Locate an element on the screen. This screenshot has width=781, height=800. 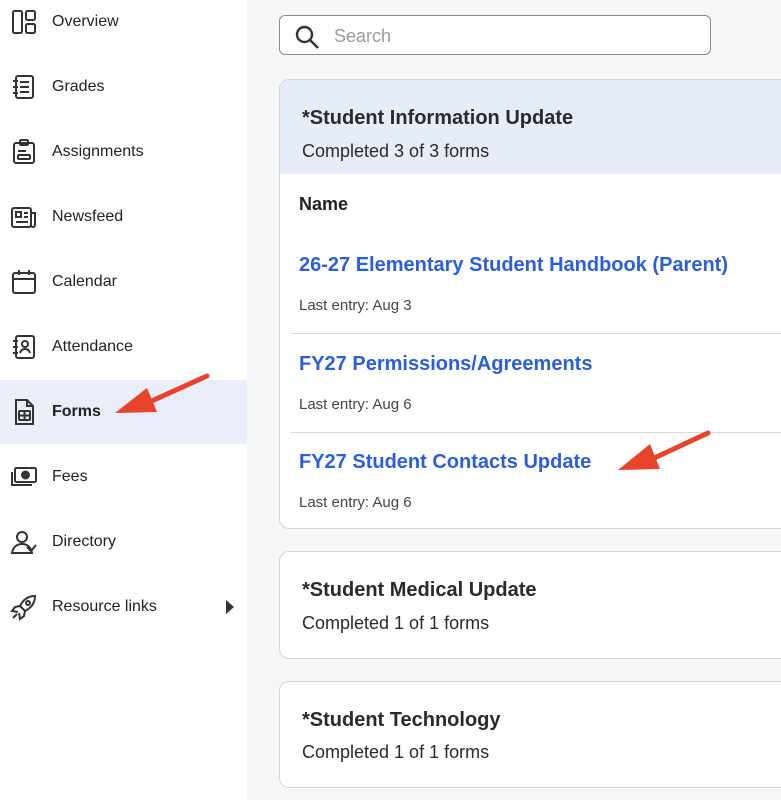
people-icon is located at coordinates (24, 542).